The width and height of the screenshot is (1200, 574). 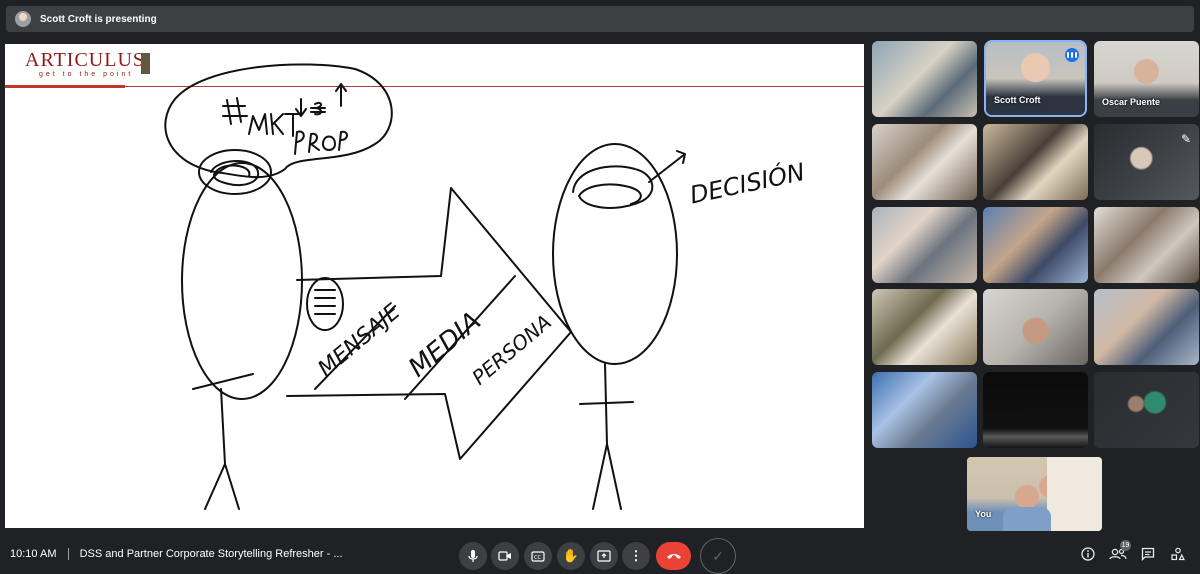 I want to click on raise-hand-icon: ✋, so click(x=571, y=555).